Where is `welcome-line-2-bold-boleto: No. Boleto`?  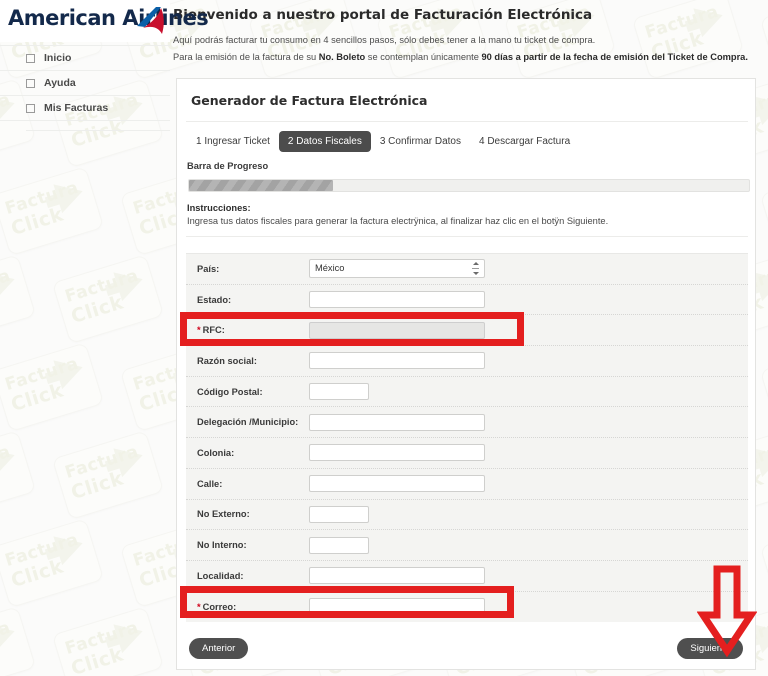 welcome-line-2-bold-boleto: No. Boleto is located at coordinates (342, 57).